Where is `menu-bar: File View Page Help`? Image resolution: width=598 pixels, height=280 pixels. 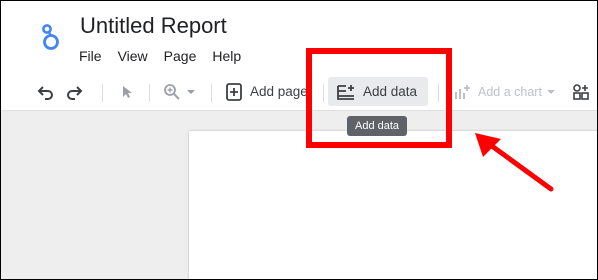 menu-bar: File View Page Help is located at coordinates (164, 56).